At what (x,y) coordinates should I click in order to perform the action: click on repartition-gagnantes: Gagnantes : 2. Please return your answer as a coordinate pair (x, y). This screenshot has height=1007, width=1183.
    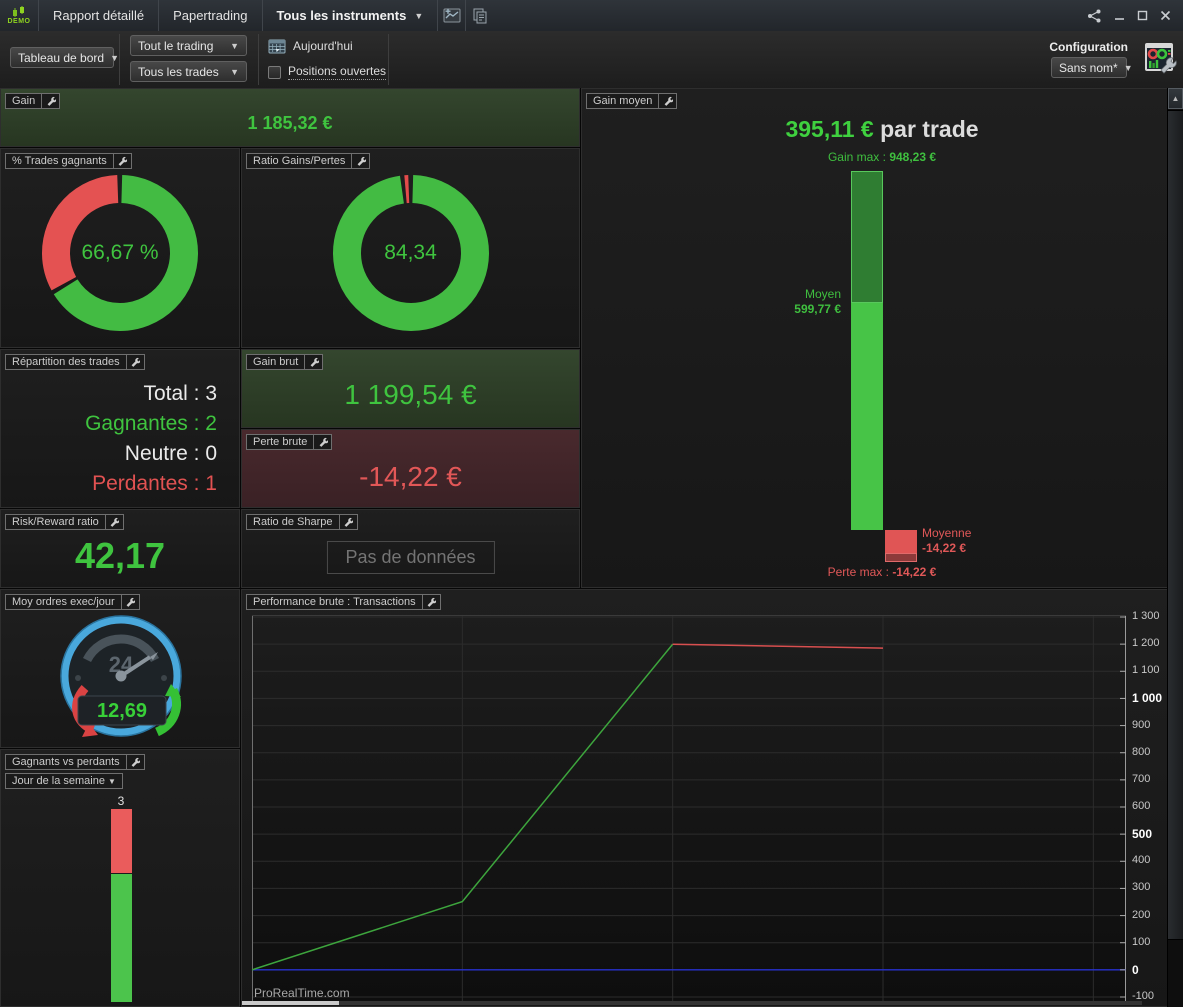
    Looking at the image, I should click on (151, 423).